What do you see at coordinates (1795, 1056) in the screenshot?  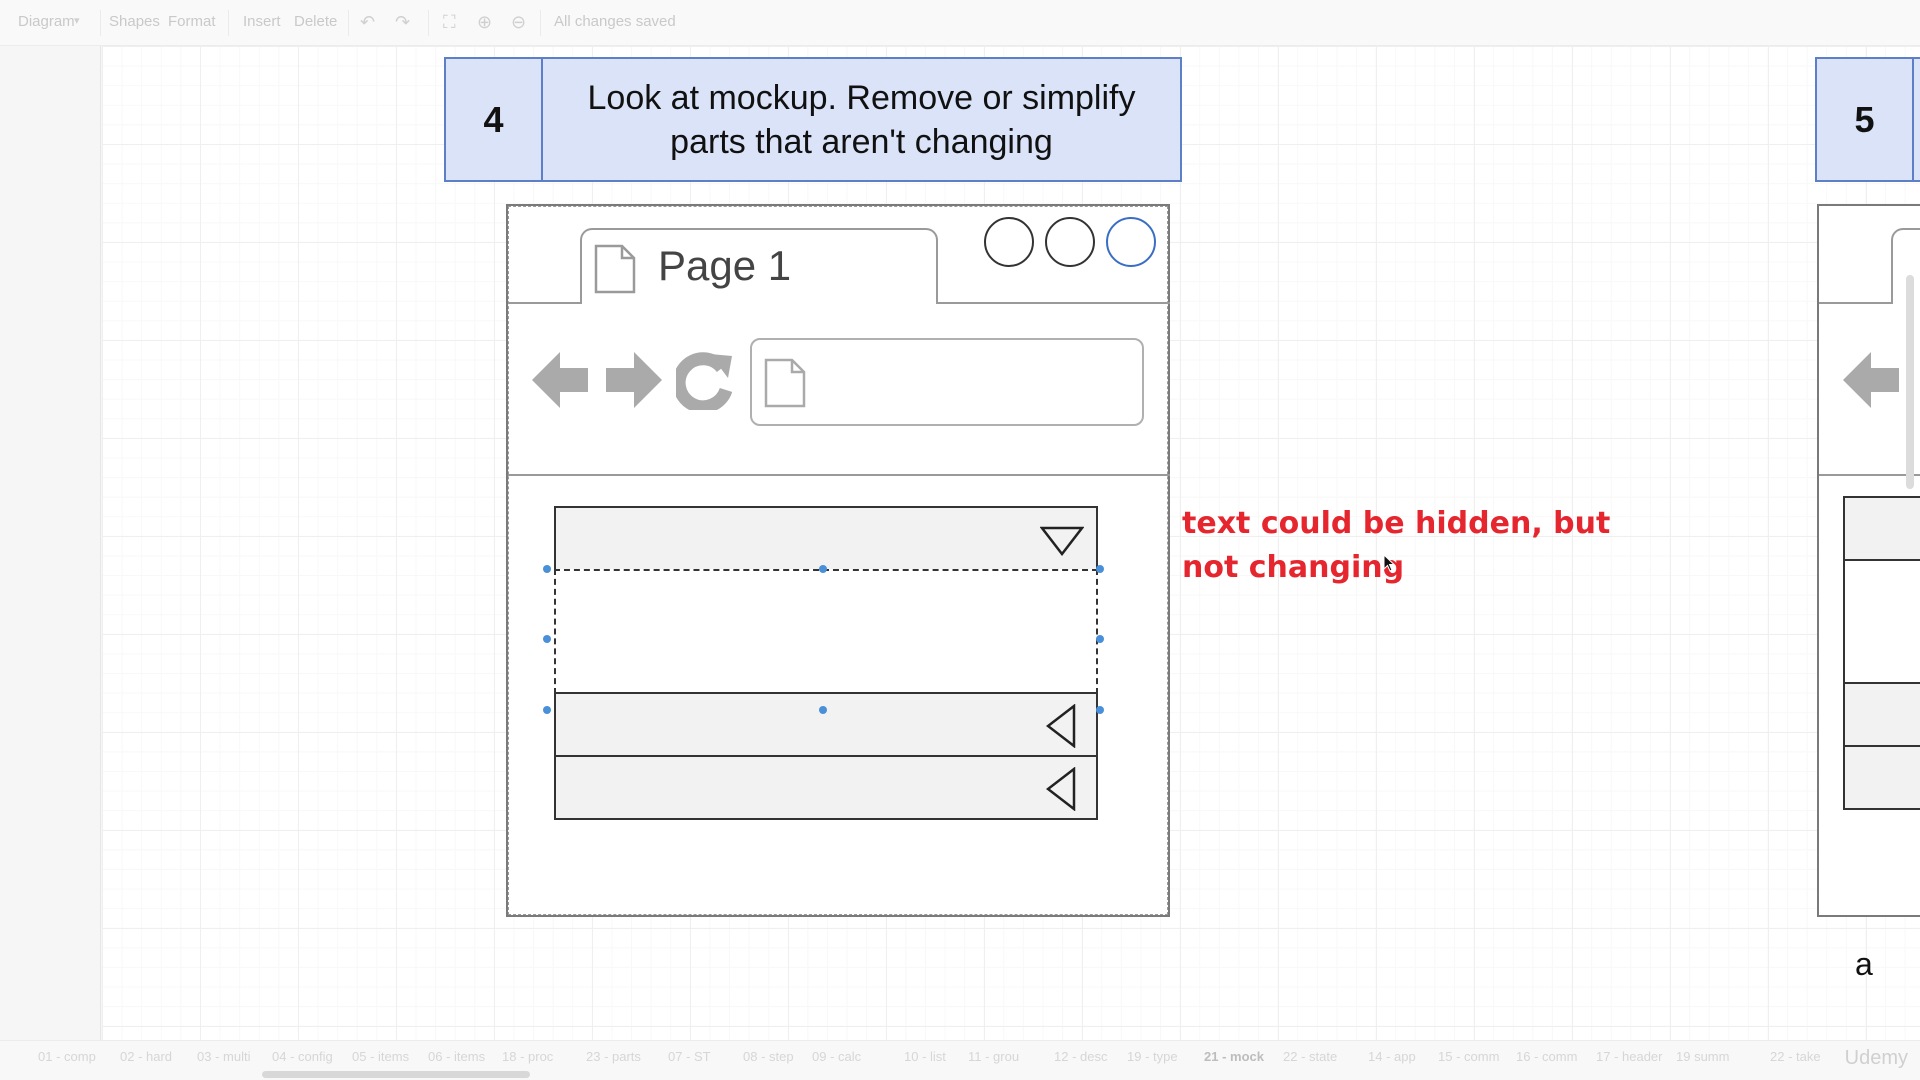 I see `page-tab: 22 - take` at bounding box center [1795, 1056].